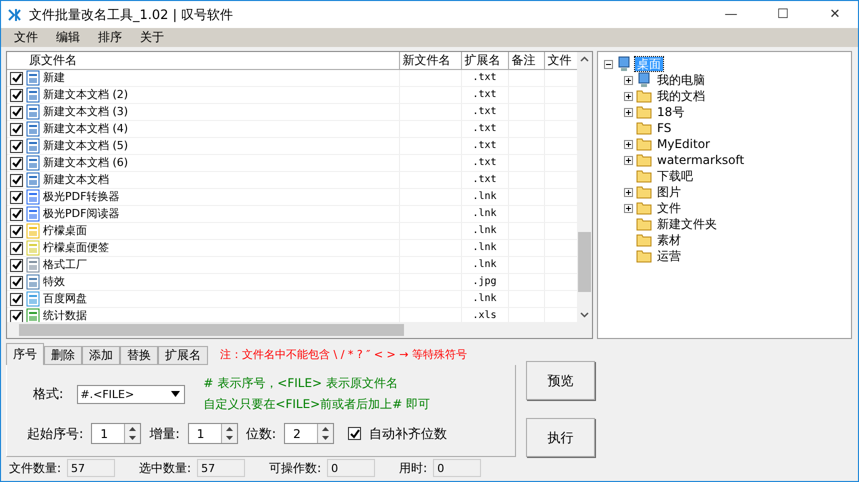  I want to click on table-cell: 百度网盘, so click(65, 299).